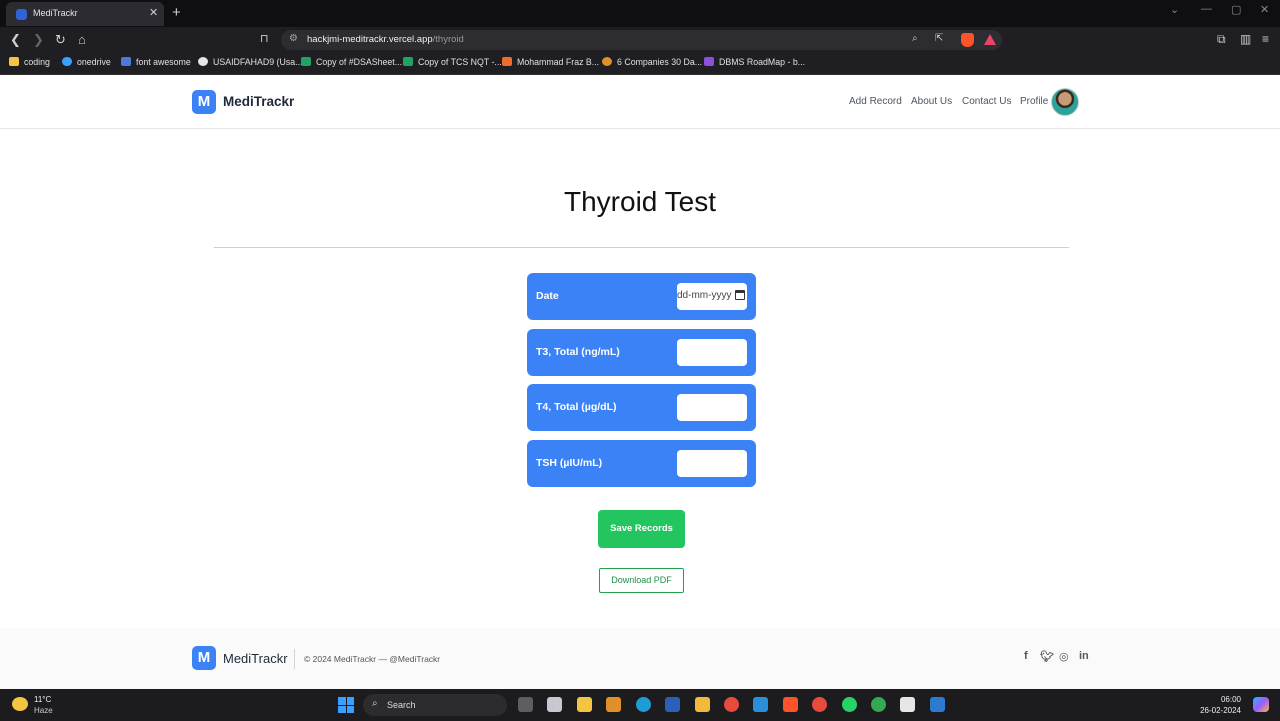 Image resolution: width=1280 pixels, height=721 pixels. What do you see at coordinates (641, 247) in the screenshot?
I see `divider` at bounding box center [641, 247].